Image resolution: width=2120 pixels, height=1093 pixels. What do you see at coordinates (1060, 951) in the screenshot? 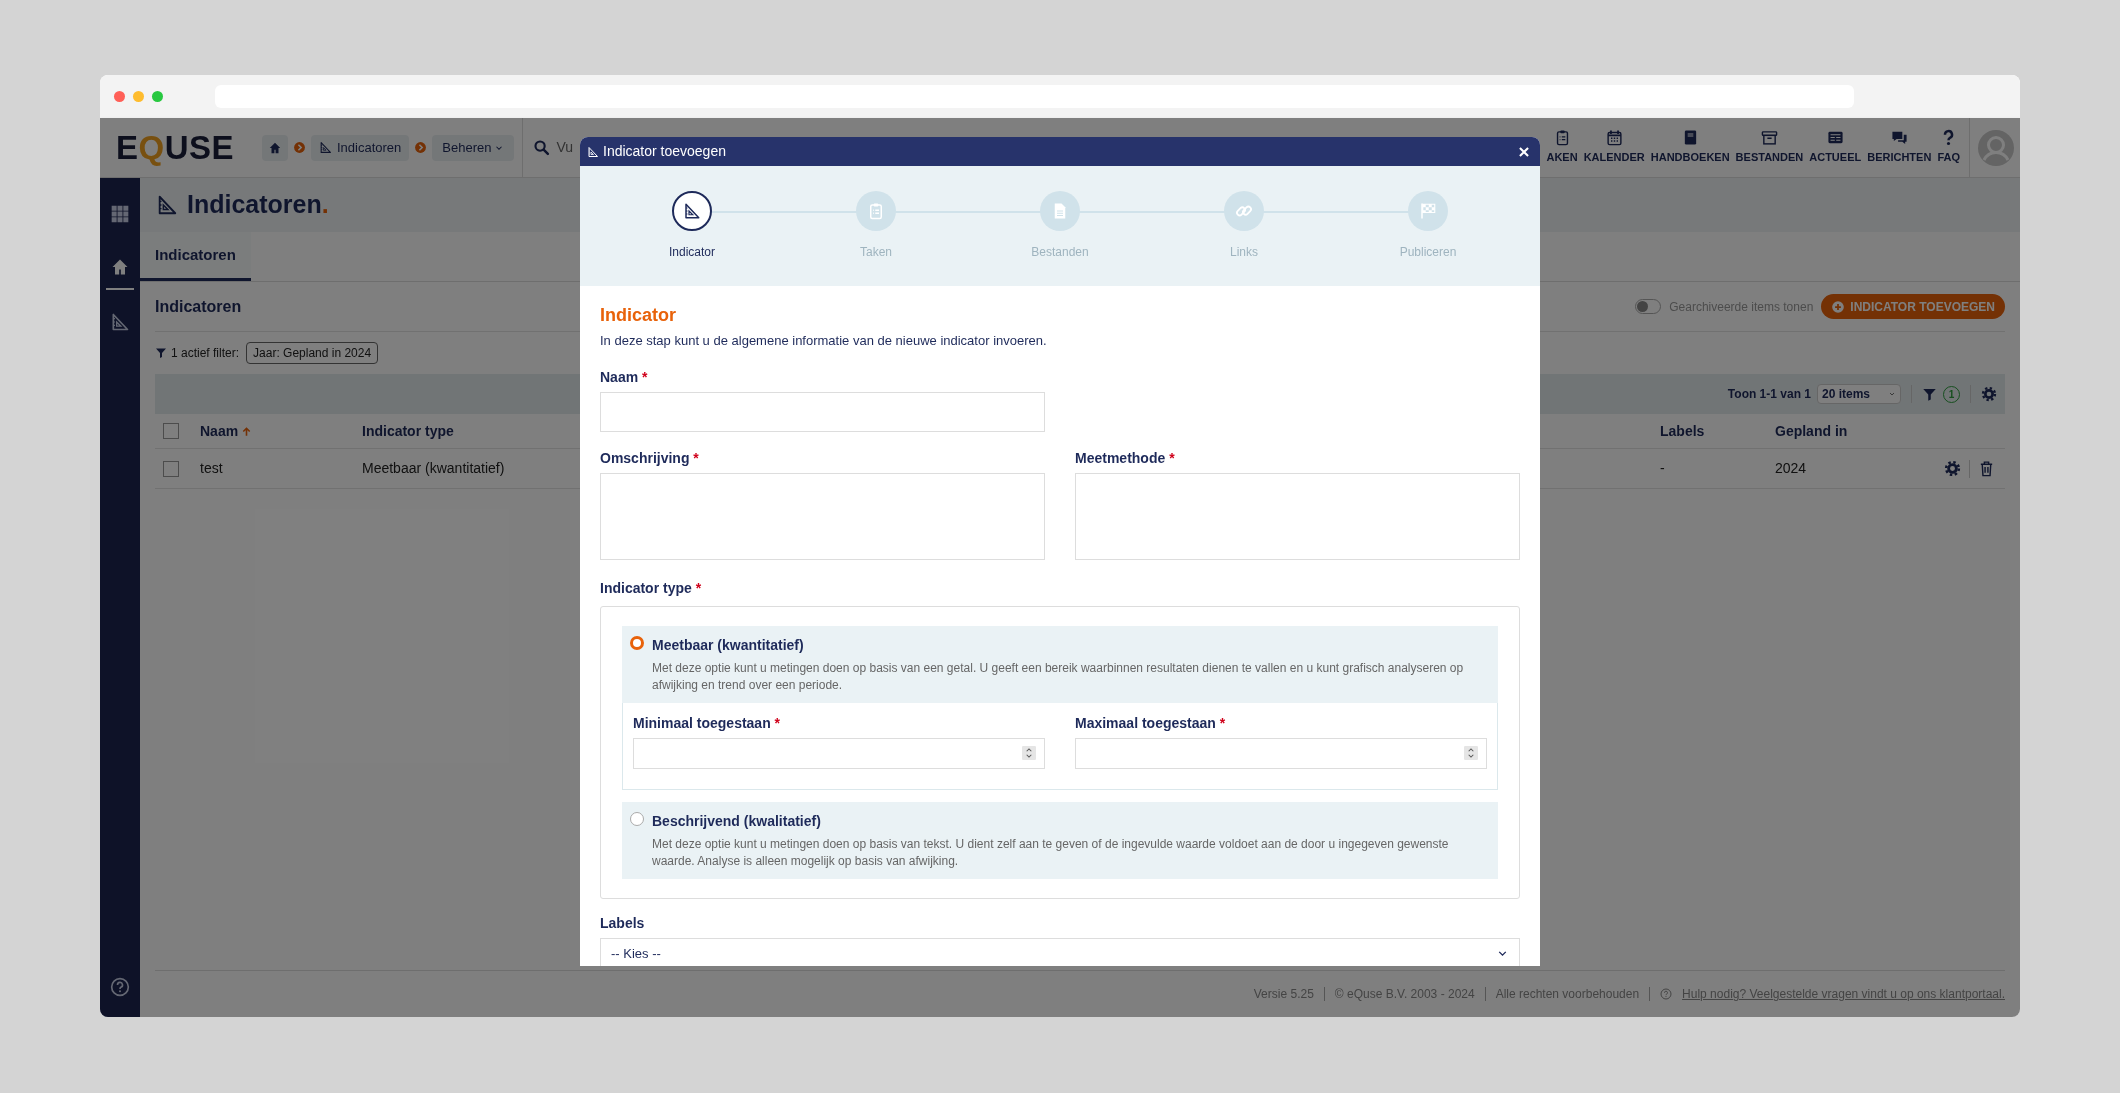
I see `labels-select: -- Kies --` at bounding box center [1060, 951].